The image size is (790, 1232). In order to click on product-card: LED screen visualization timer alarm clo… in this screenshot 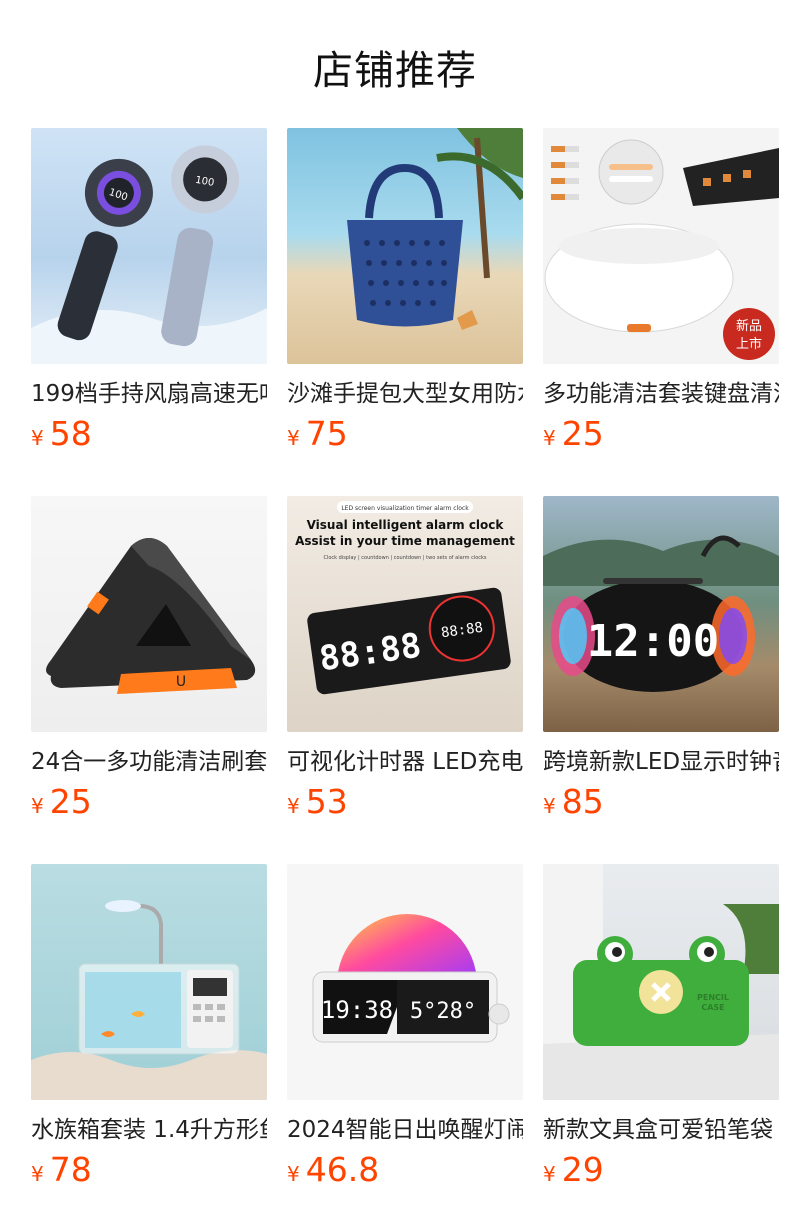, I will do `click(405, 680)`.